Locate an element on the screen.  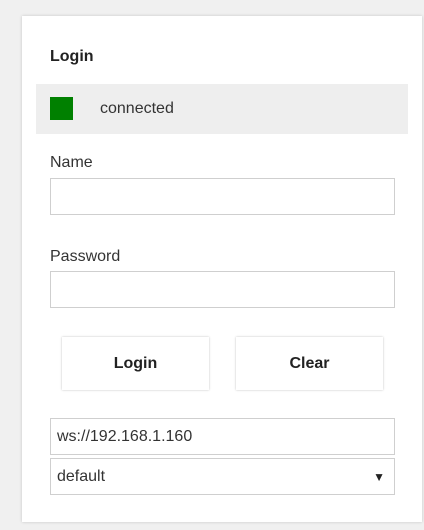
panel-title: Login is located at coordinates (72, 56).